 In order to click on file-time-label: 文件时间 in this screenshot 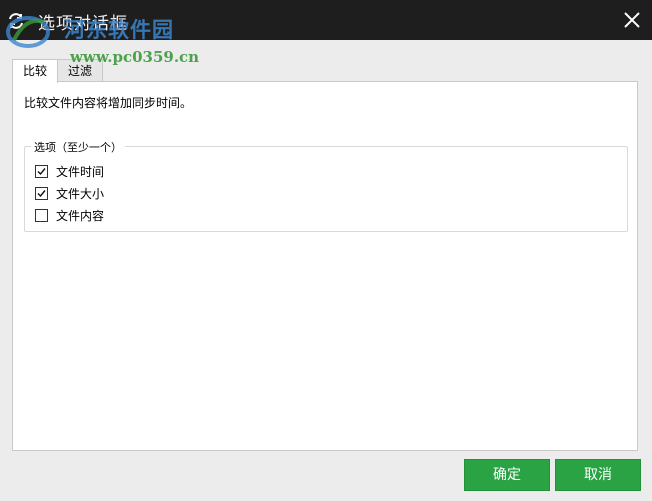, I will do `click(80, 172)`.